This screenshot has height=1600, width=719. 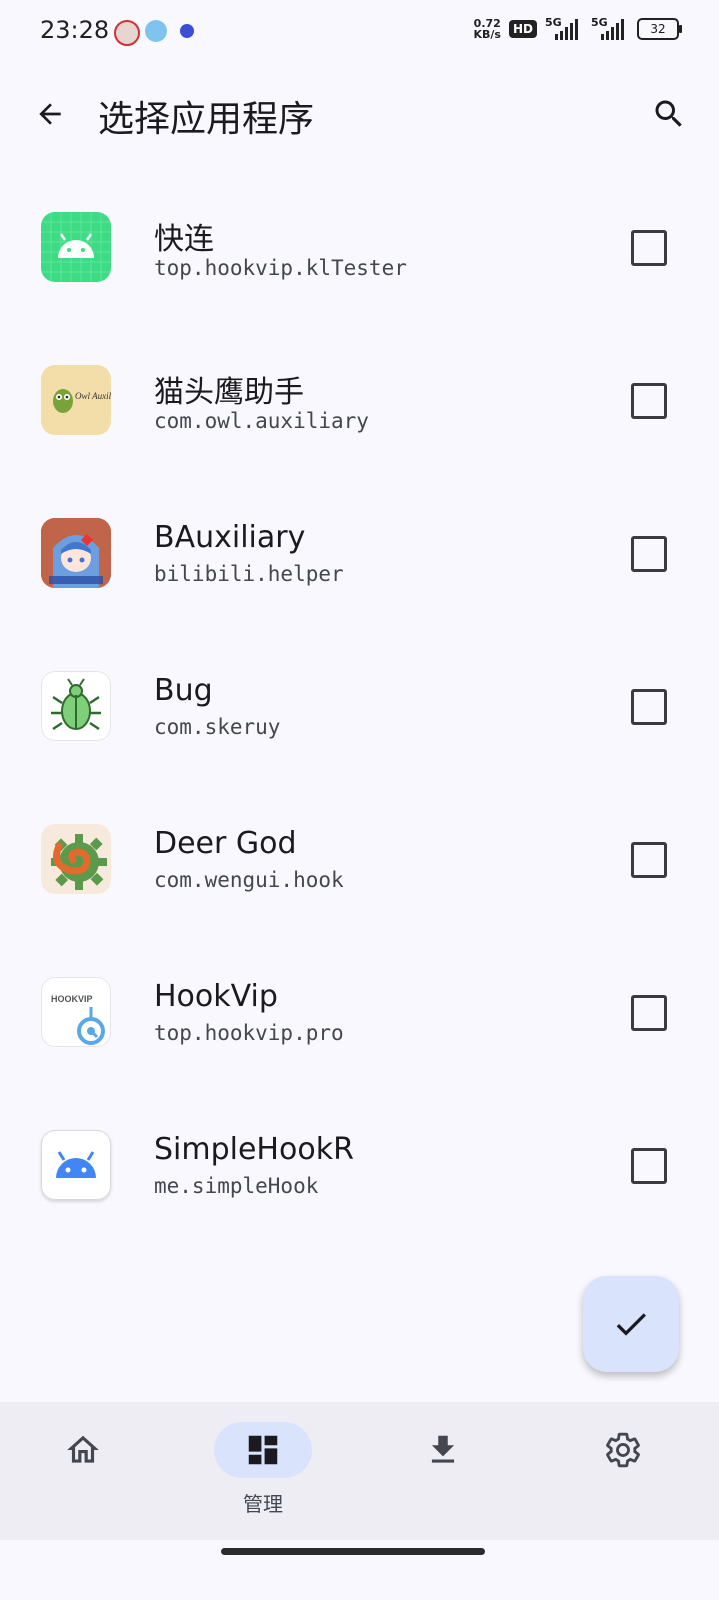 What do you see at coordinates (184, 239) in the screenshot?
I see `app-name: 快连` at bounding box center [184, 239].